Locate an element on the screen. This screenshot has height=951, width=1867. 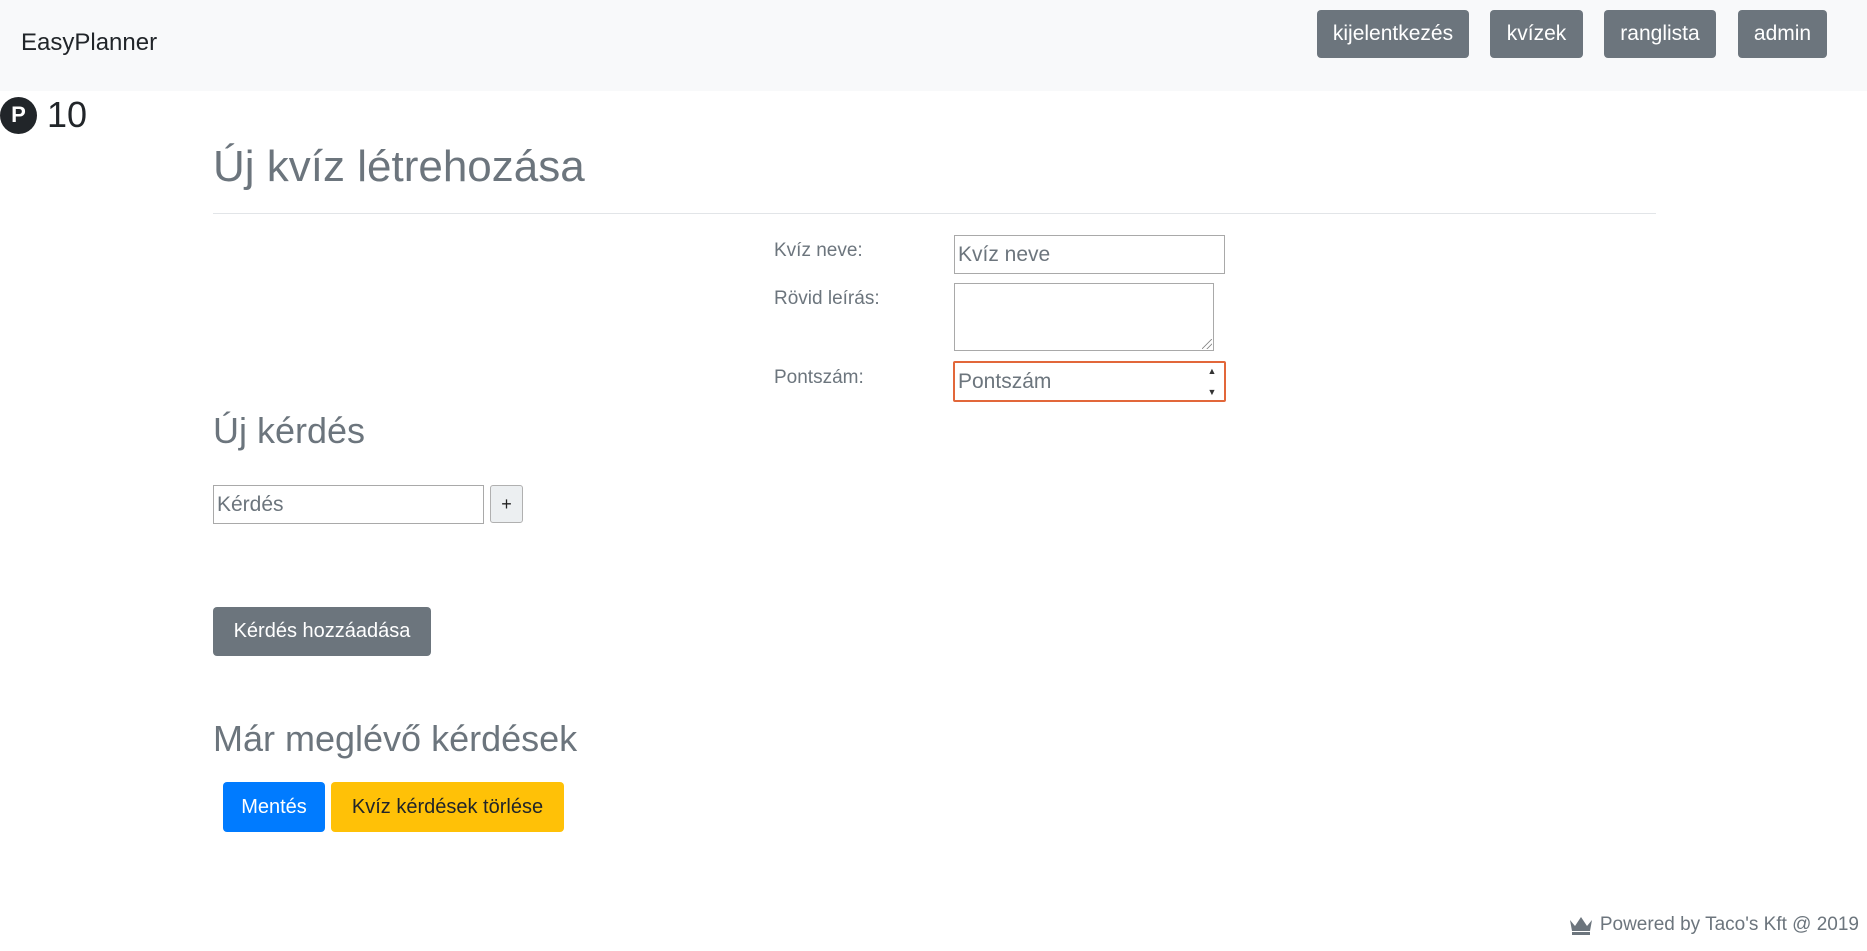
footer-text: Powered by Taco's Kft @ 2019 is located at coordinates (1729, 924).